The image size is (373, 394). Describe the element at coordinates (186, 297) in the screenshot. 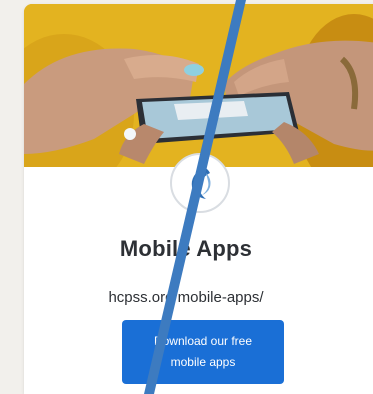

I see `card-url: hcpss.org/mobile-apps/` at that location.